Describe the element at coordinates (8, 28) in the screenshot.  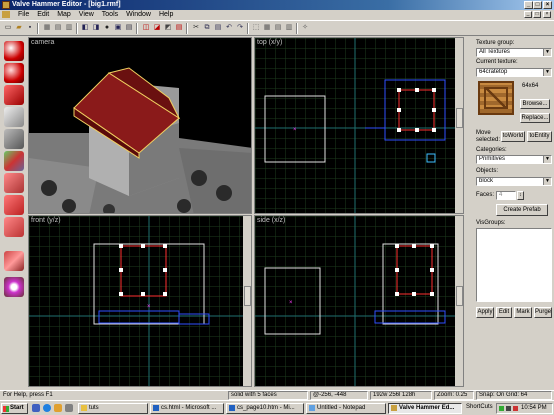
I see `new-file-icon: ▭` at that location.